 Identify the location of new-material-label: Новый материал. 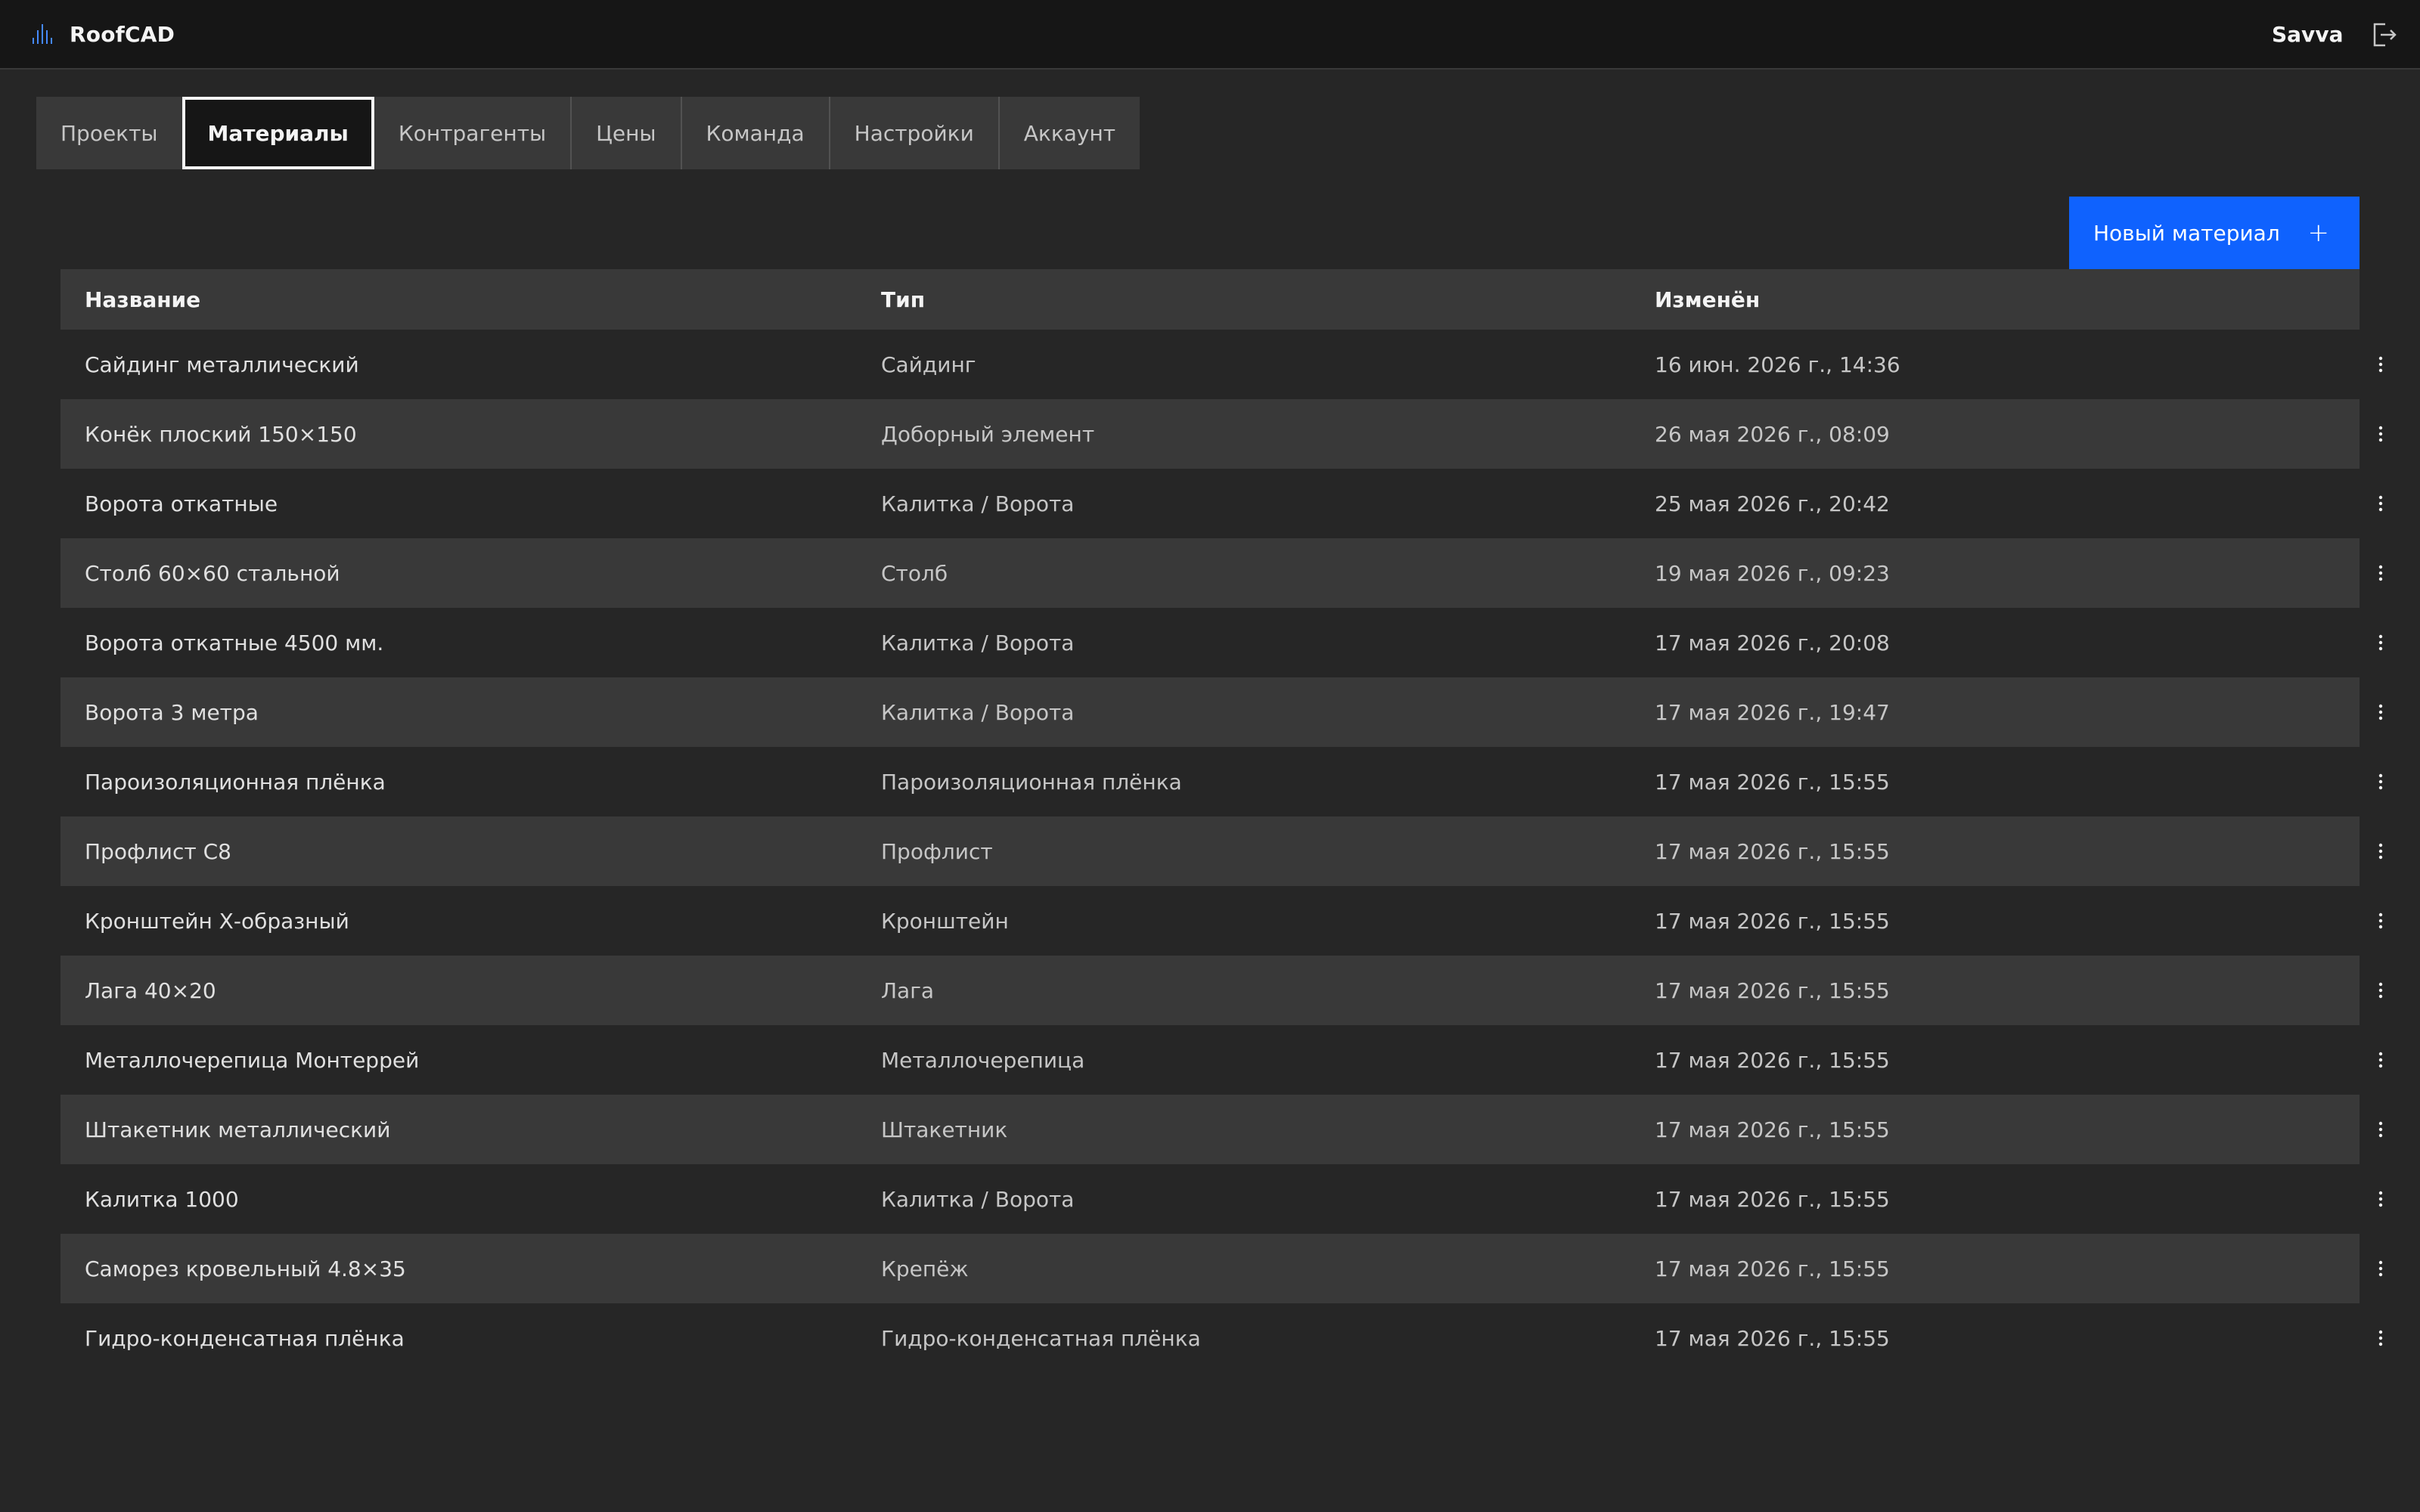
(2186, 233).